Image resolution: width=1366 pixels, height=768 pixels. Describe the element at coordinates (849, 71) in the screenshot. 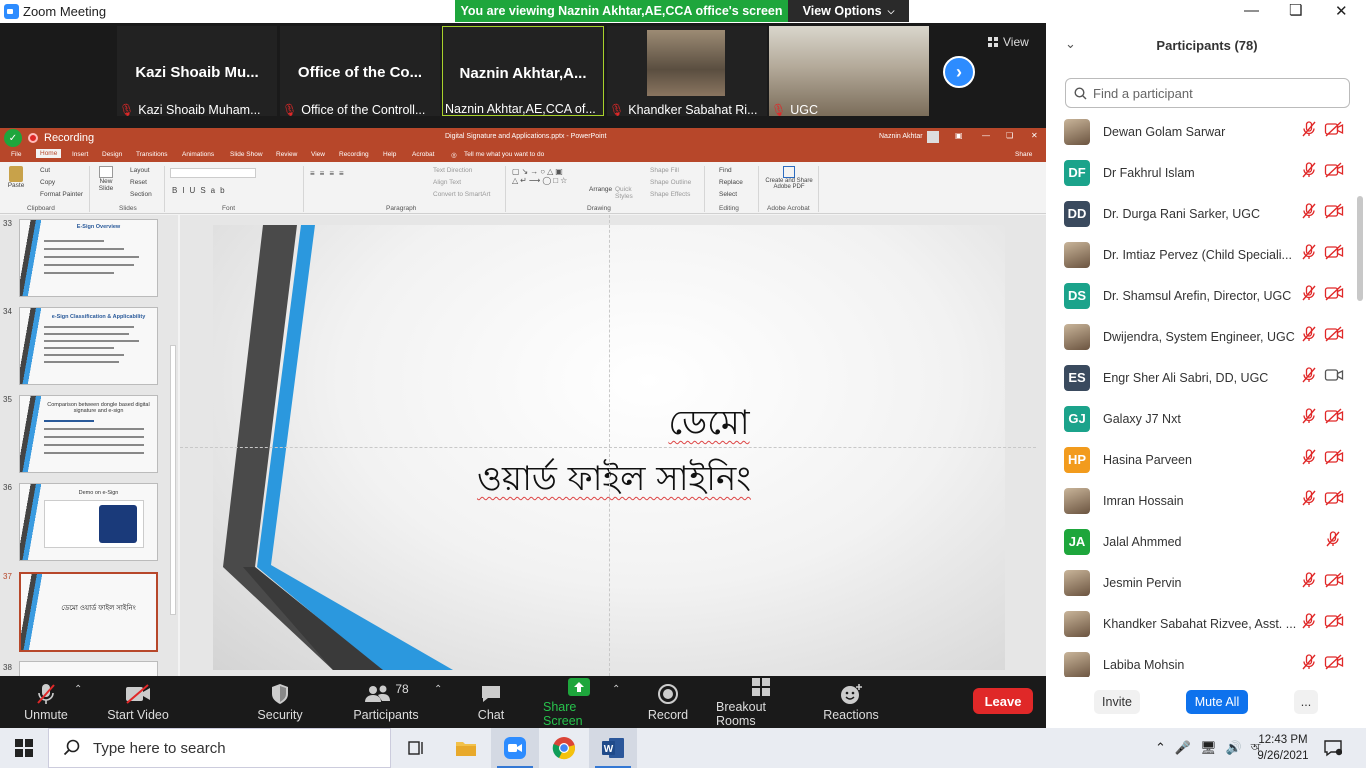

I see `video-tile-ugc: 🎙 UGC` at that location.